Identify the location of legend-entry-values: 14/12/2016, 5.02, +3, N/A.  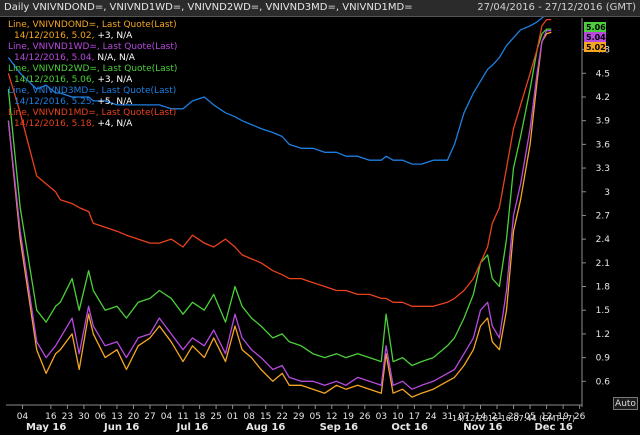
(73, 36).